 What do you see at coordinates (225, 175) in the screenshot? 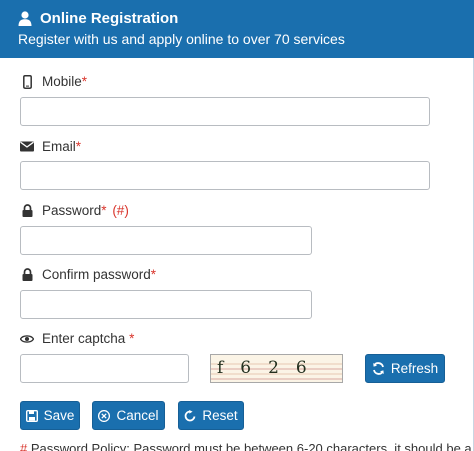
I see `email-input` at bounding box center [225, 175].